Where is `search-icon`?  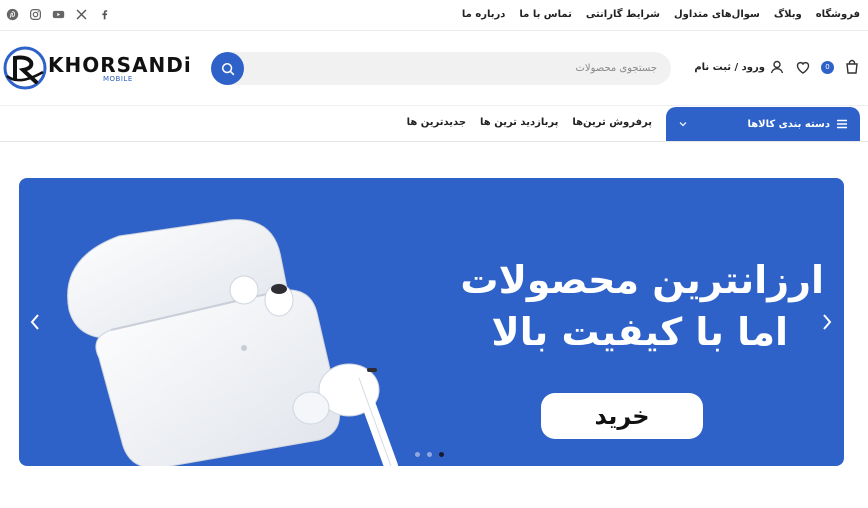 search-icon is located at coordinates (227, 68).